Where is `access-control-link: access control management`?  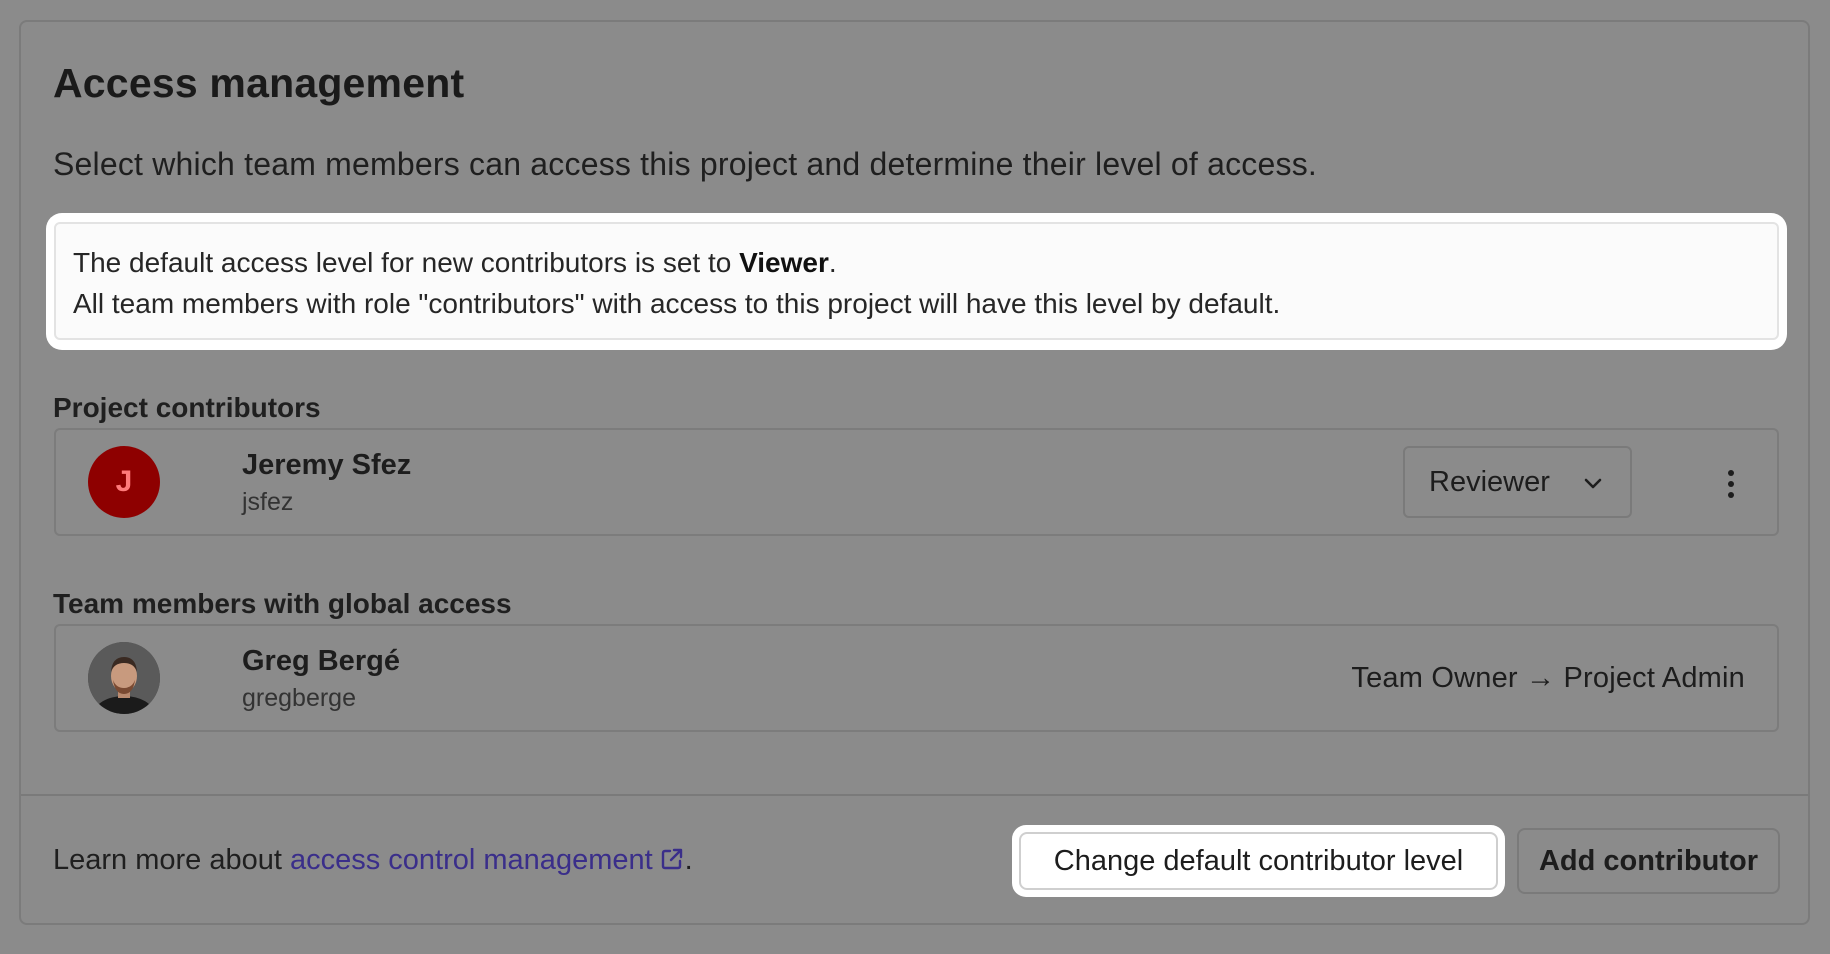 access-control-link: access control management is located at coordinates (487, 860).